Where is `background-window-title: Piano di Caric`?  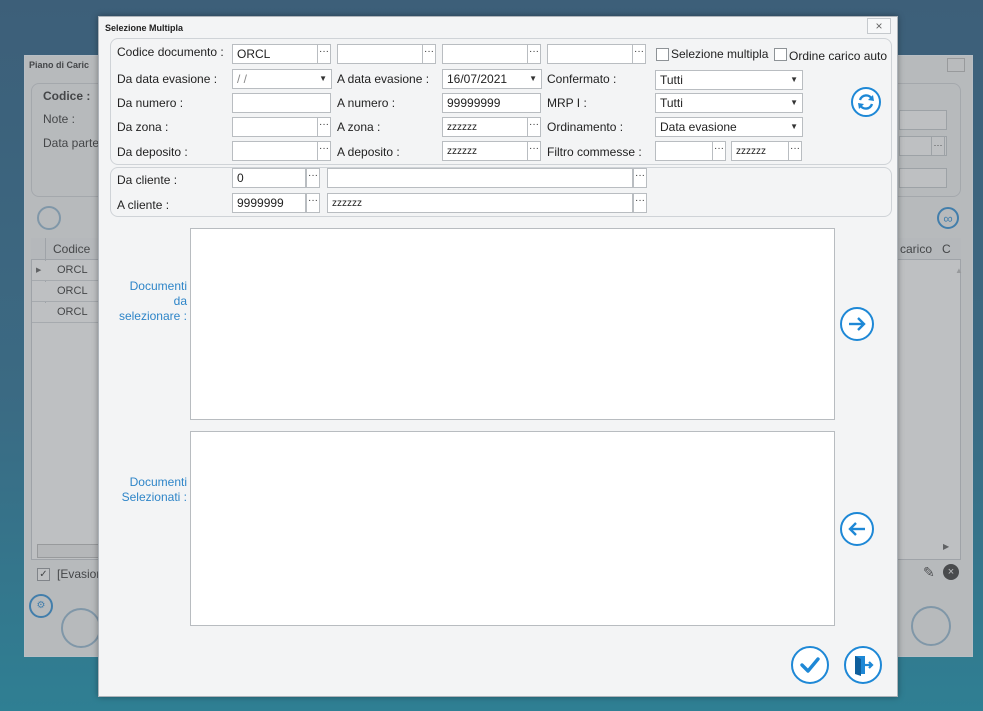
background-window-title: Piano di Caric is located at coordinates (59, 65).